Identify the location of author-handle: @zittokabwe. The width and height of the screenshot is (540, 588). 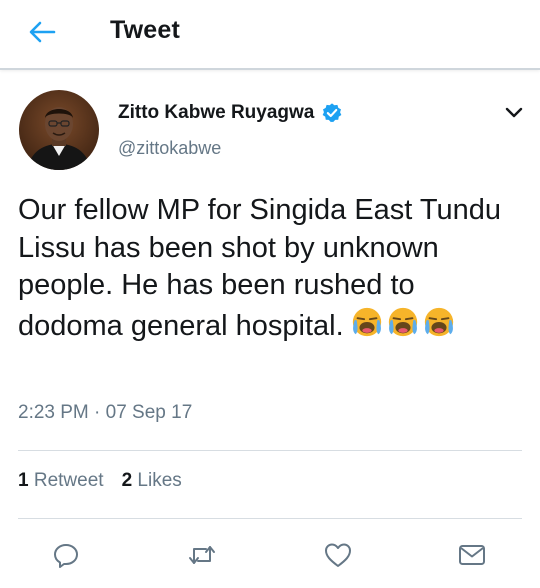
(169, 148).